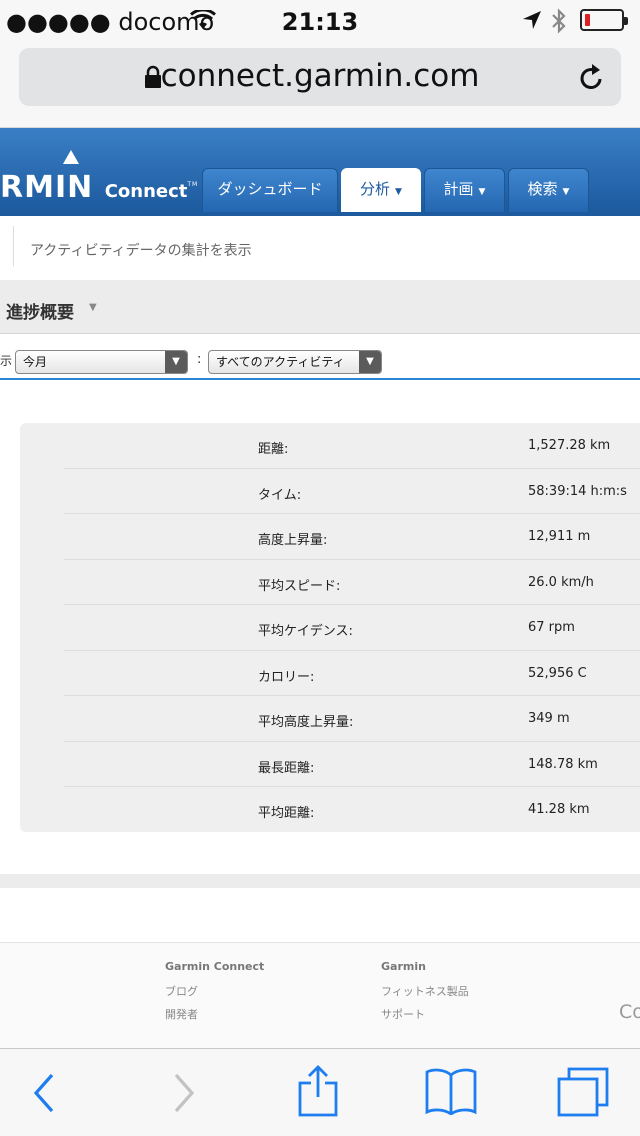 Image resolution: width=640 pixels, height=1136 pixels. What do you see at coordinates (352, 763) in the screenshot?
I see `table-row: 最長距離: 148.78 km` at bounding box center [352, 763].